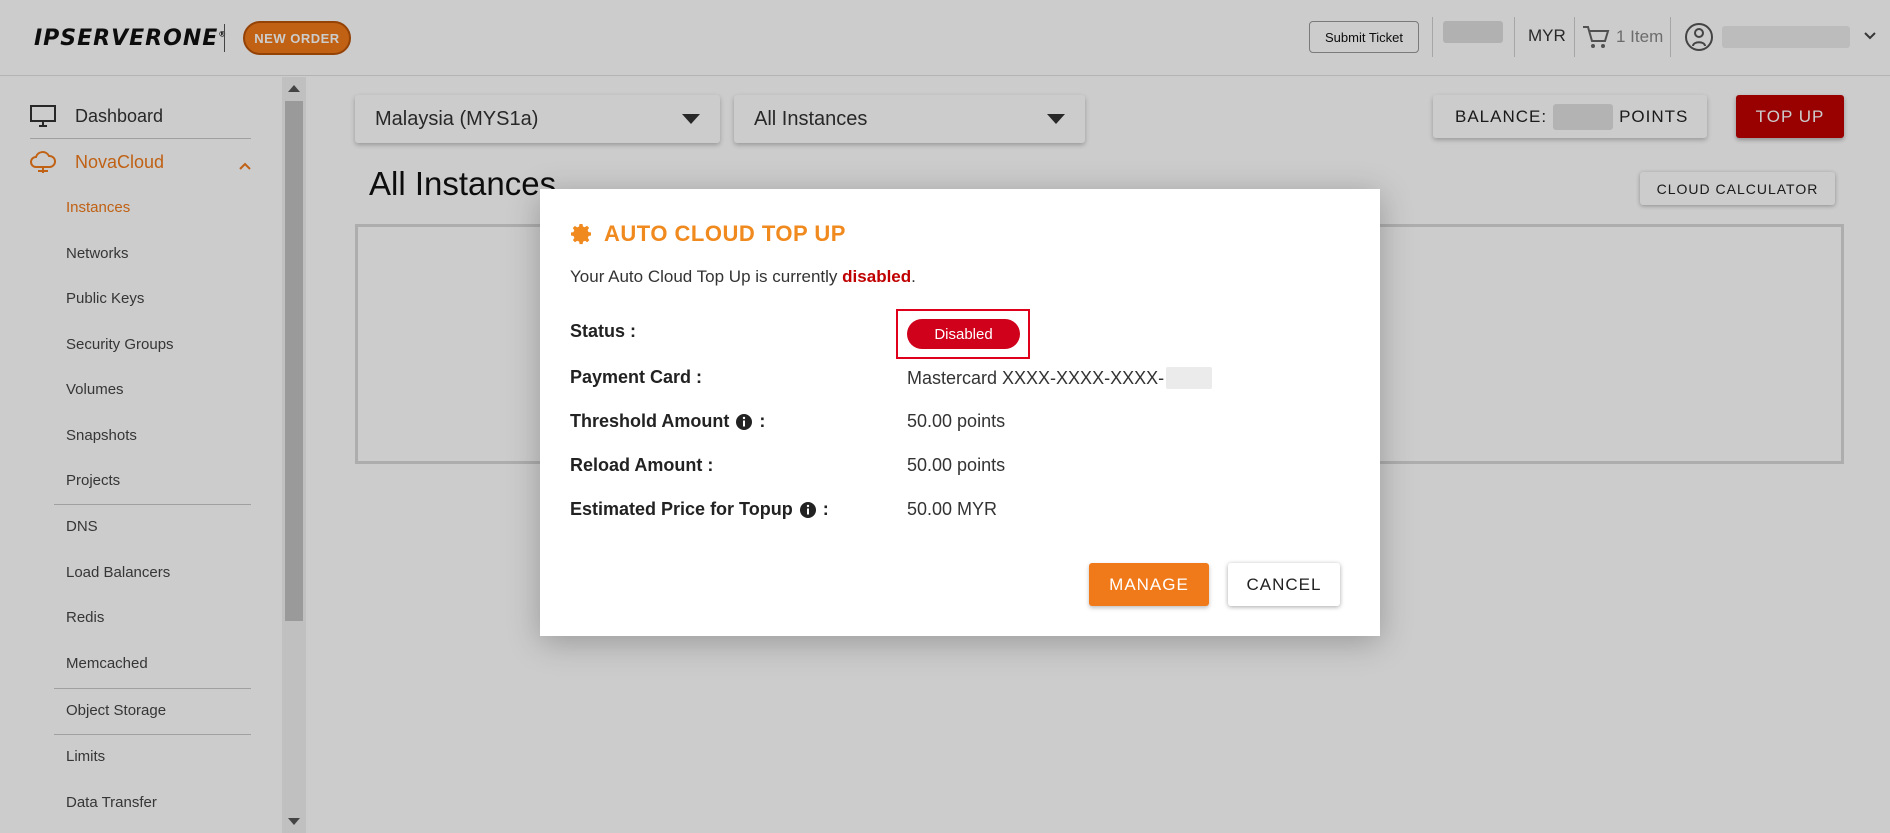 The width and height of the screenshot is (1890, 833). Describe the element at coordinates (956, 465) in the screenshot. I see `reload-amount-value: 50.00 points` at that location.